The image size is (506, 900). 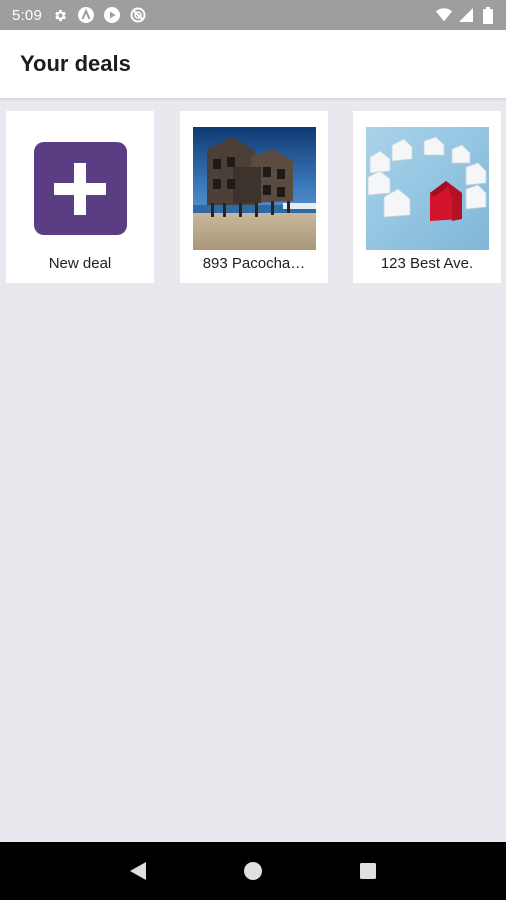 I want to click on app-bar: Your deals, so click(x=253, y=64).